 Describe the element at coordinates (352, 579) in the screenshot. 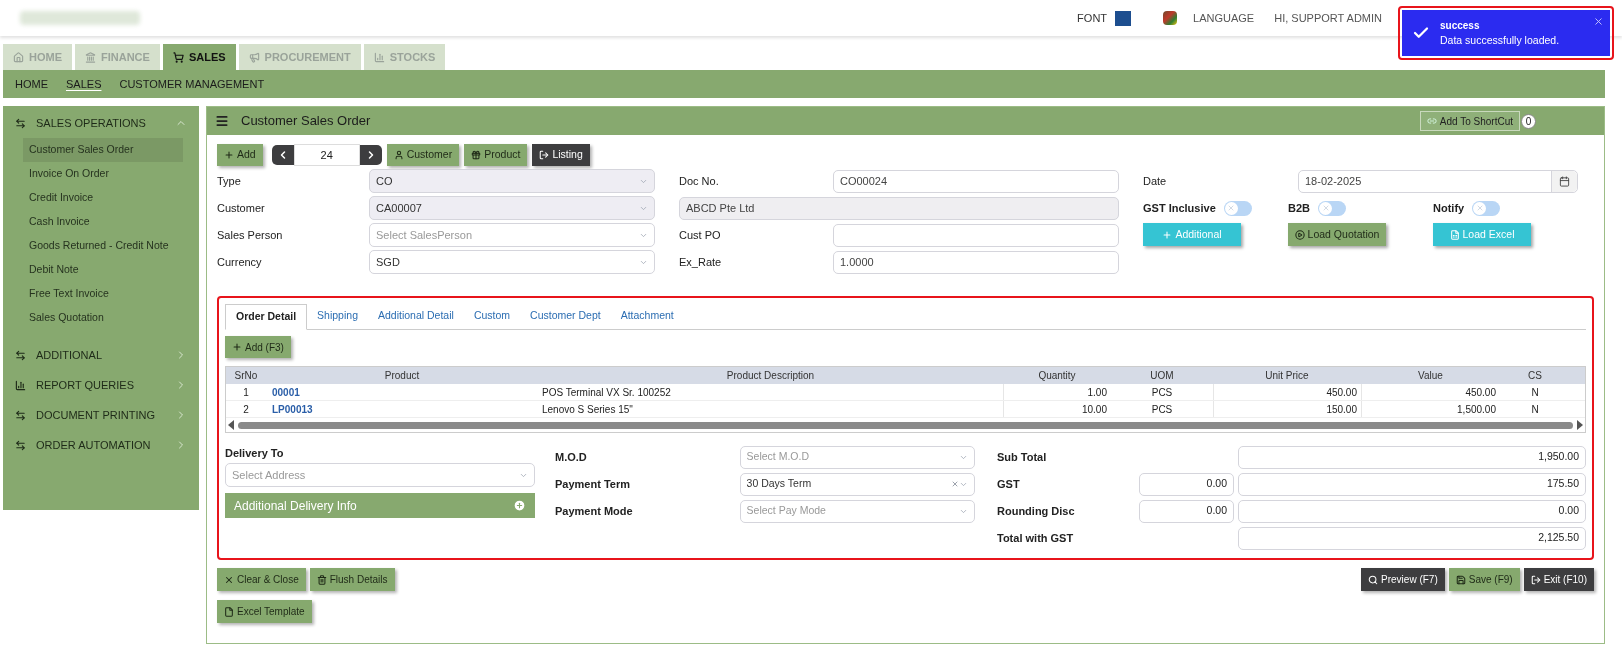

I see `footer-button: Flush Details` at that location.